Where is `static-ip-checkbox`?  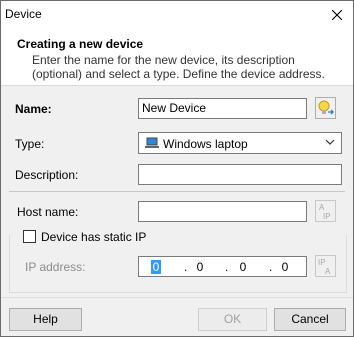 static-ip-checkbox is located at coordinates (29, 236).